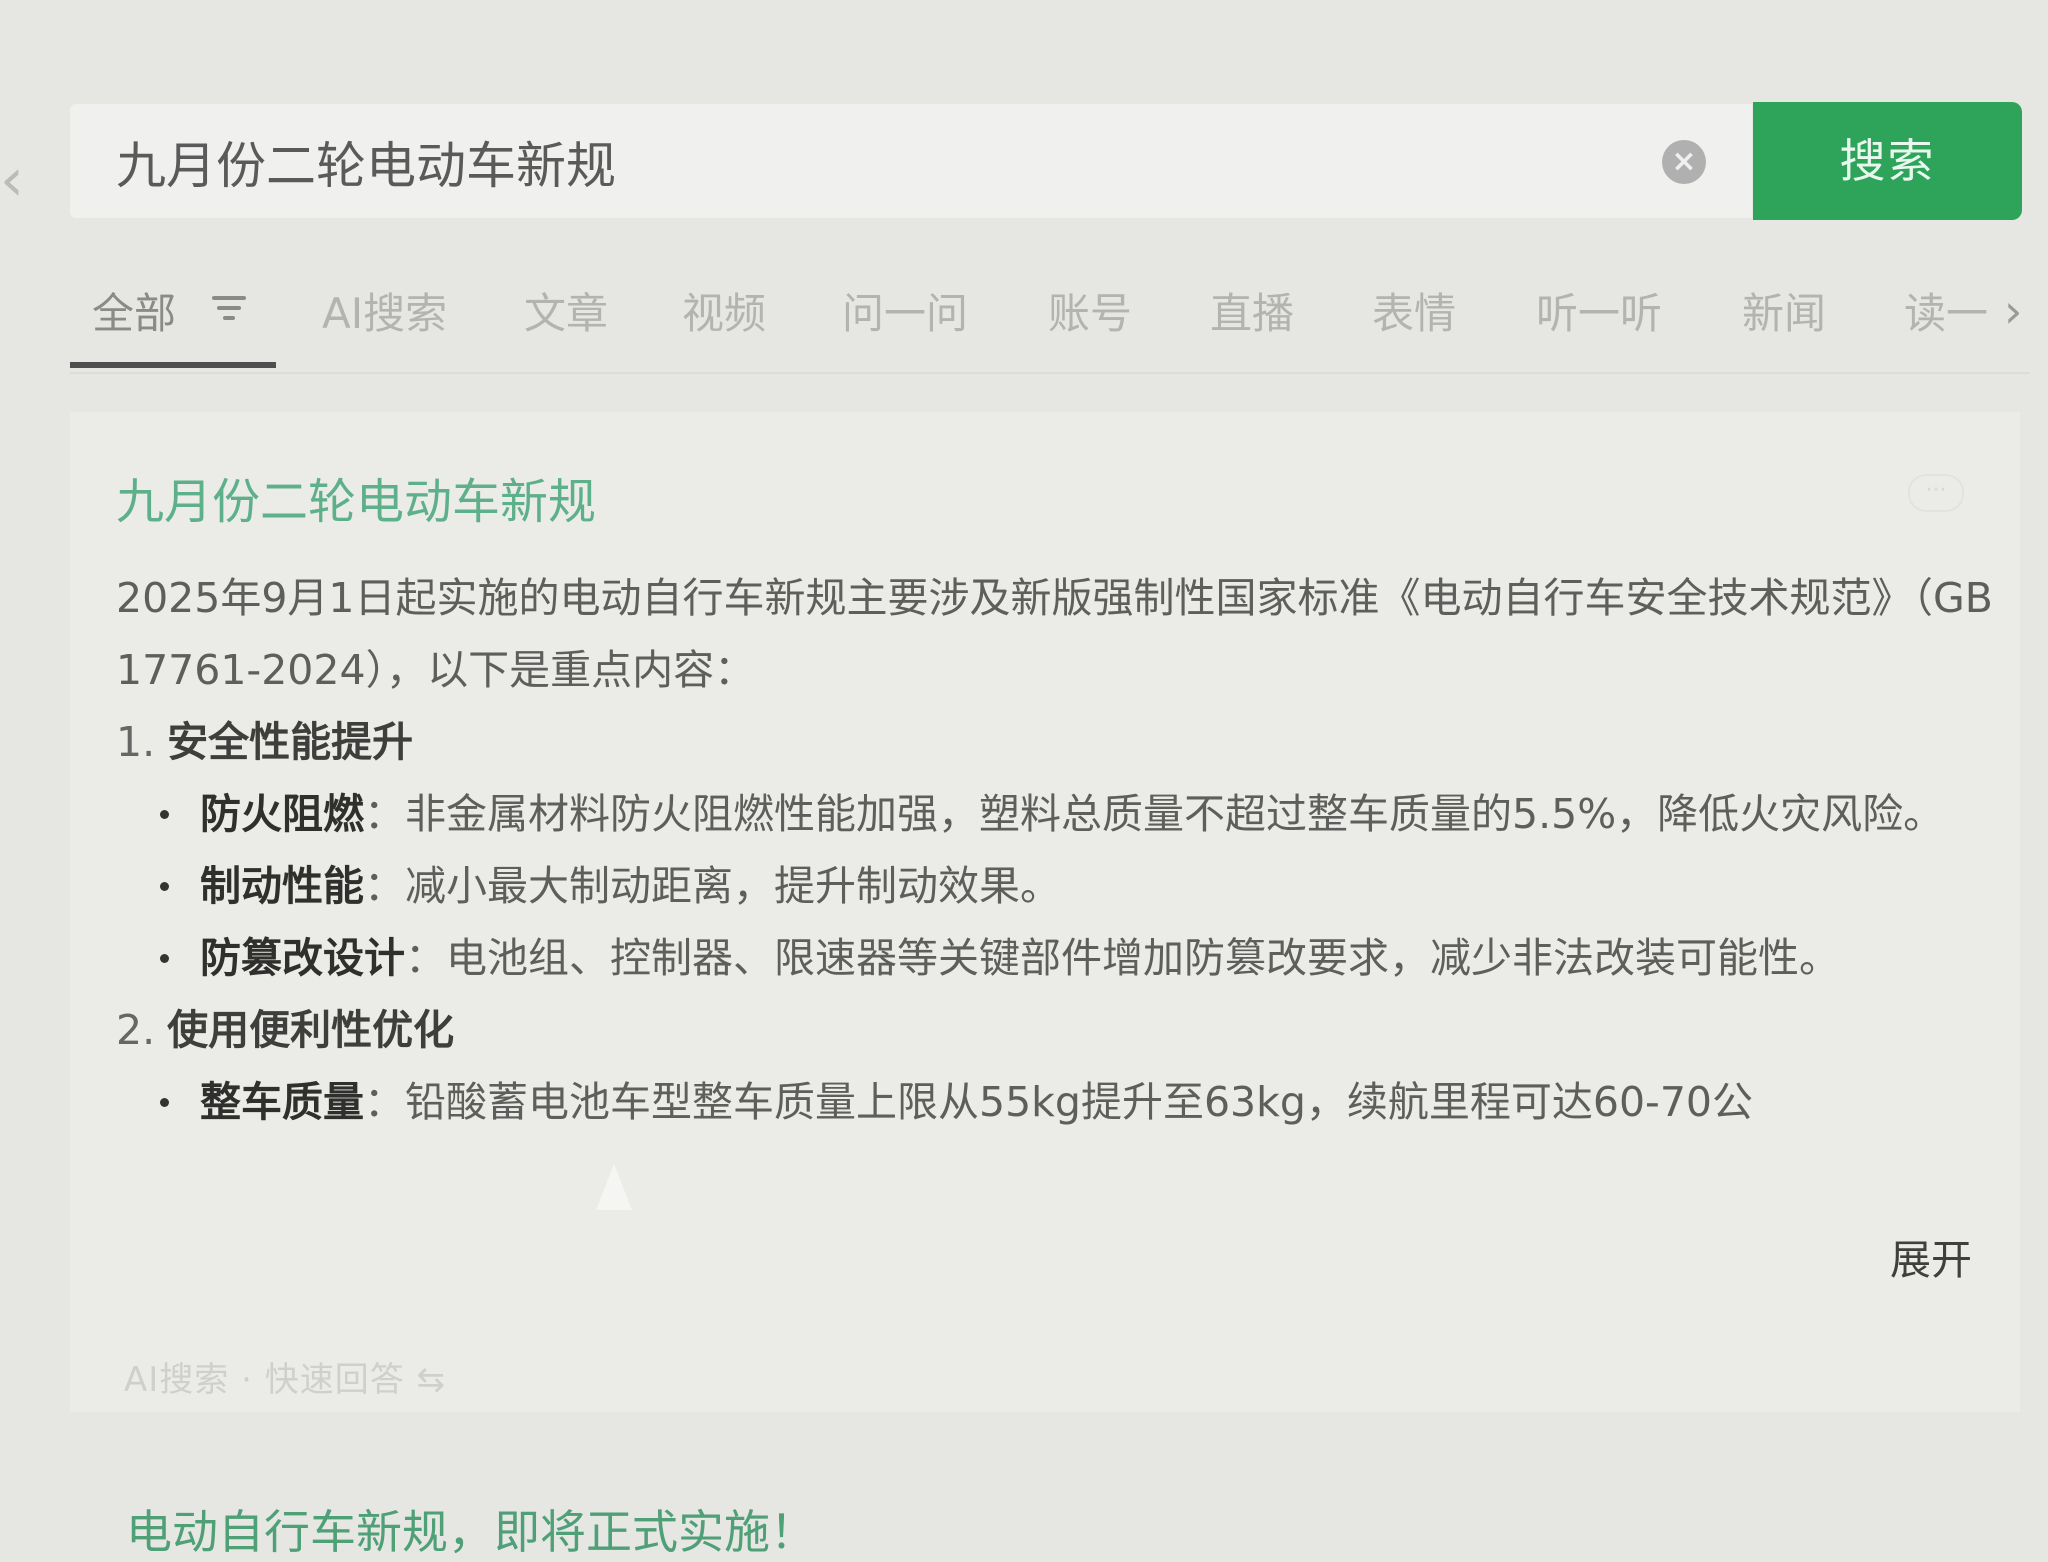 Image resolution: width=2048 pixels, height=1562 pixels. What do you see at coordinates (2013, 311) in the screenshot?
I see `chevron-right-icon: ›` at bounding box center [2013, 311].